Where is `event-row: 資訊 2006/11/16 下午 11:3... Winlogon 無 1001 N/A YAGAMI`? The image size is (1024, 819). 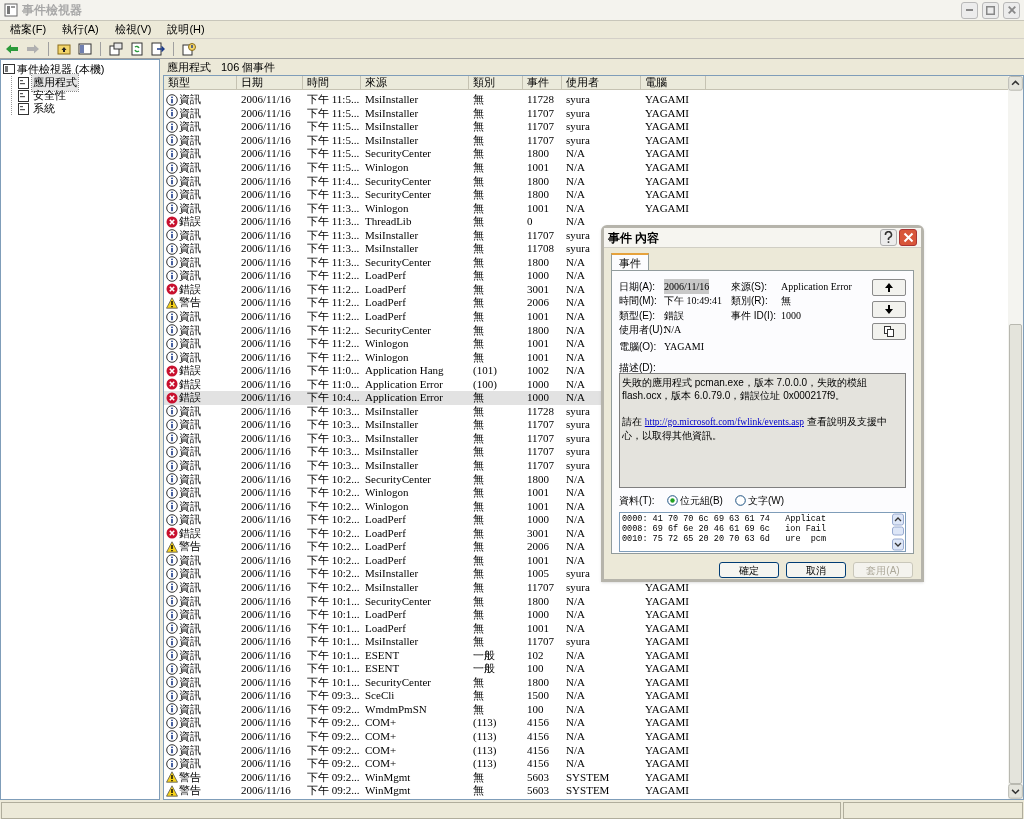 event-row: 資訊 2006/11/16 下午 11:3... Winlogon 無 1001 N/A YAGAMI is located at coordinates (435, 208).